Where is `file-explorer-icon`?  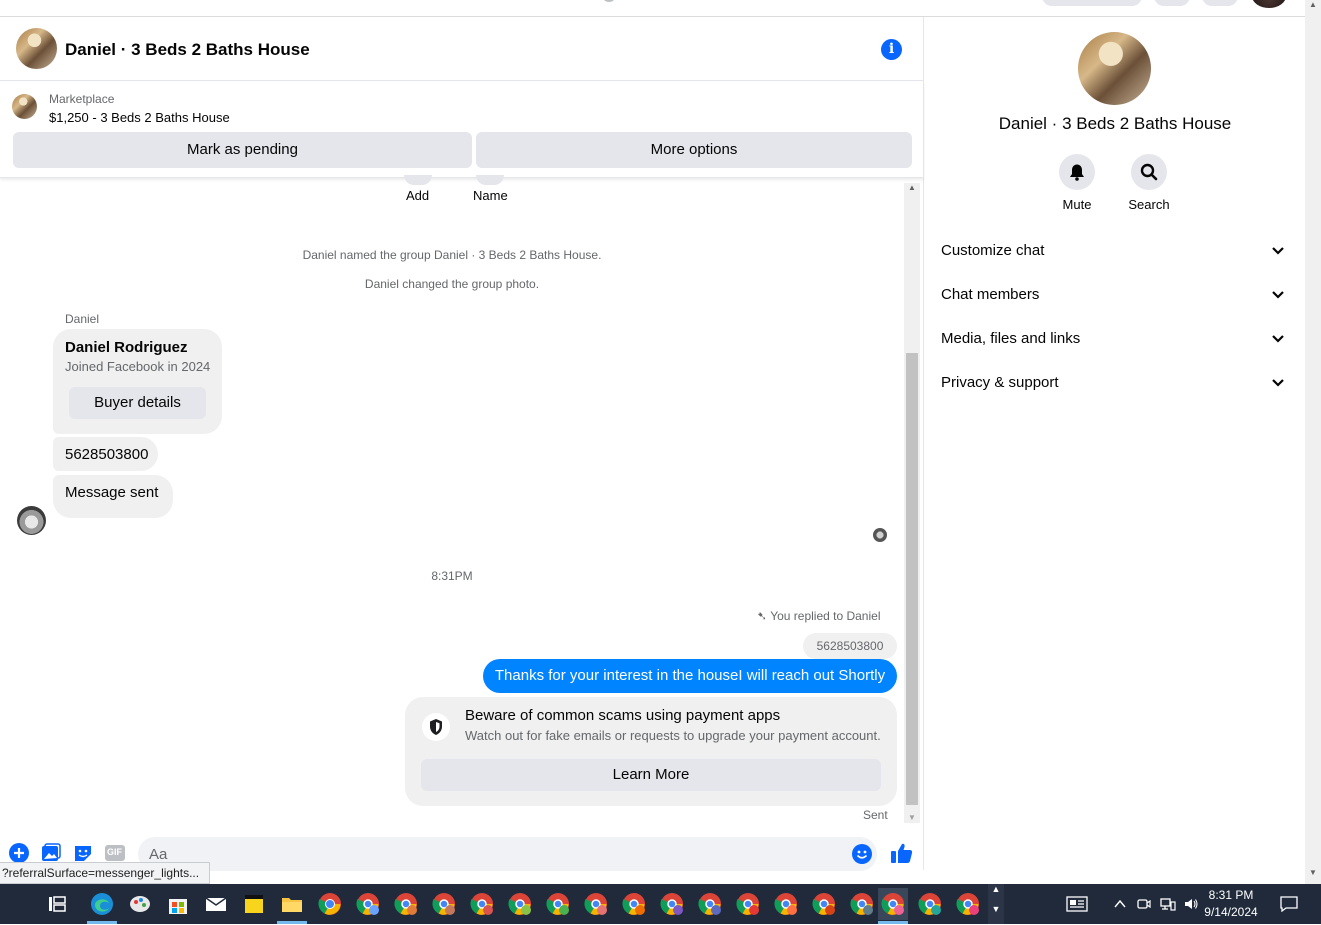 file-explorer-icon is located at coordinates (292, 904).